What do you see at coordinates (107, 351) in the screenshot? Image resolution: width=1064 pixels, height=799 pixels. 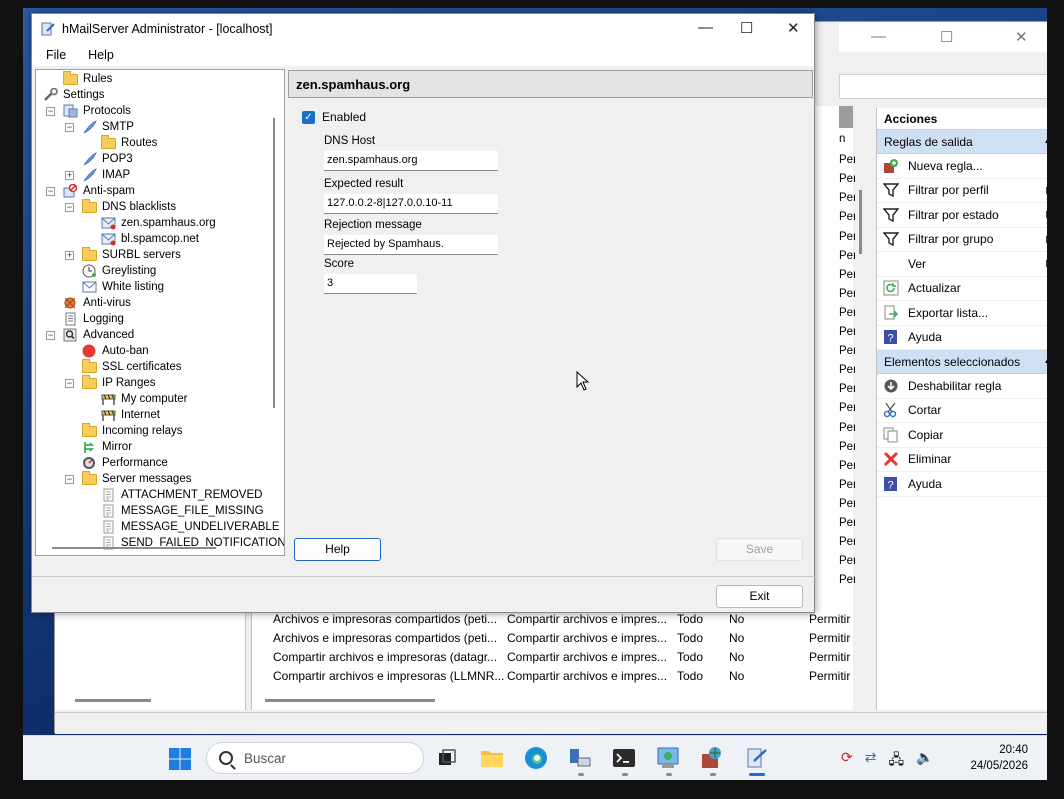 I see `tree-item: Auto-ban` at bounding box center [107, 351].